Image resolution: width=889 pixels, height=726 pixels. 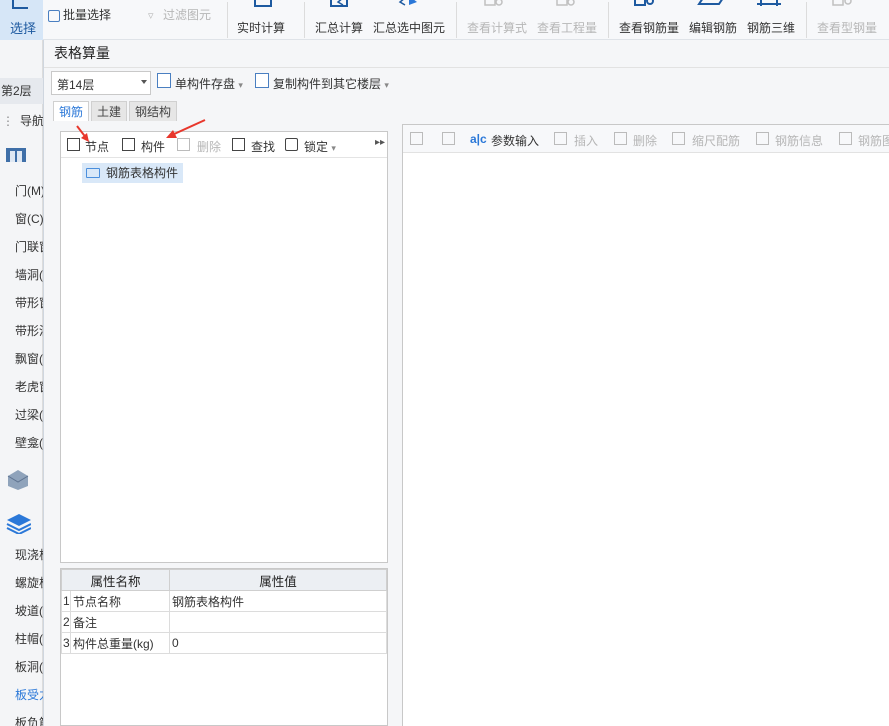 What do you see at coordinates (79, 14) in the screenshot?
I see `batch-select-button: 批量选择` at bounding box center [79, 14].